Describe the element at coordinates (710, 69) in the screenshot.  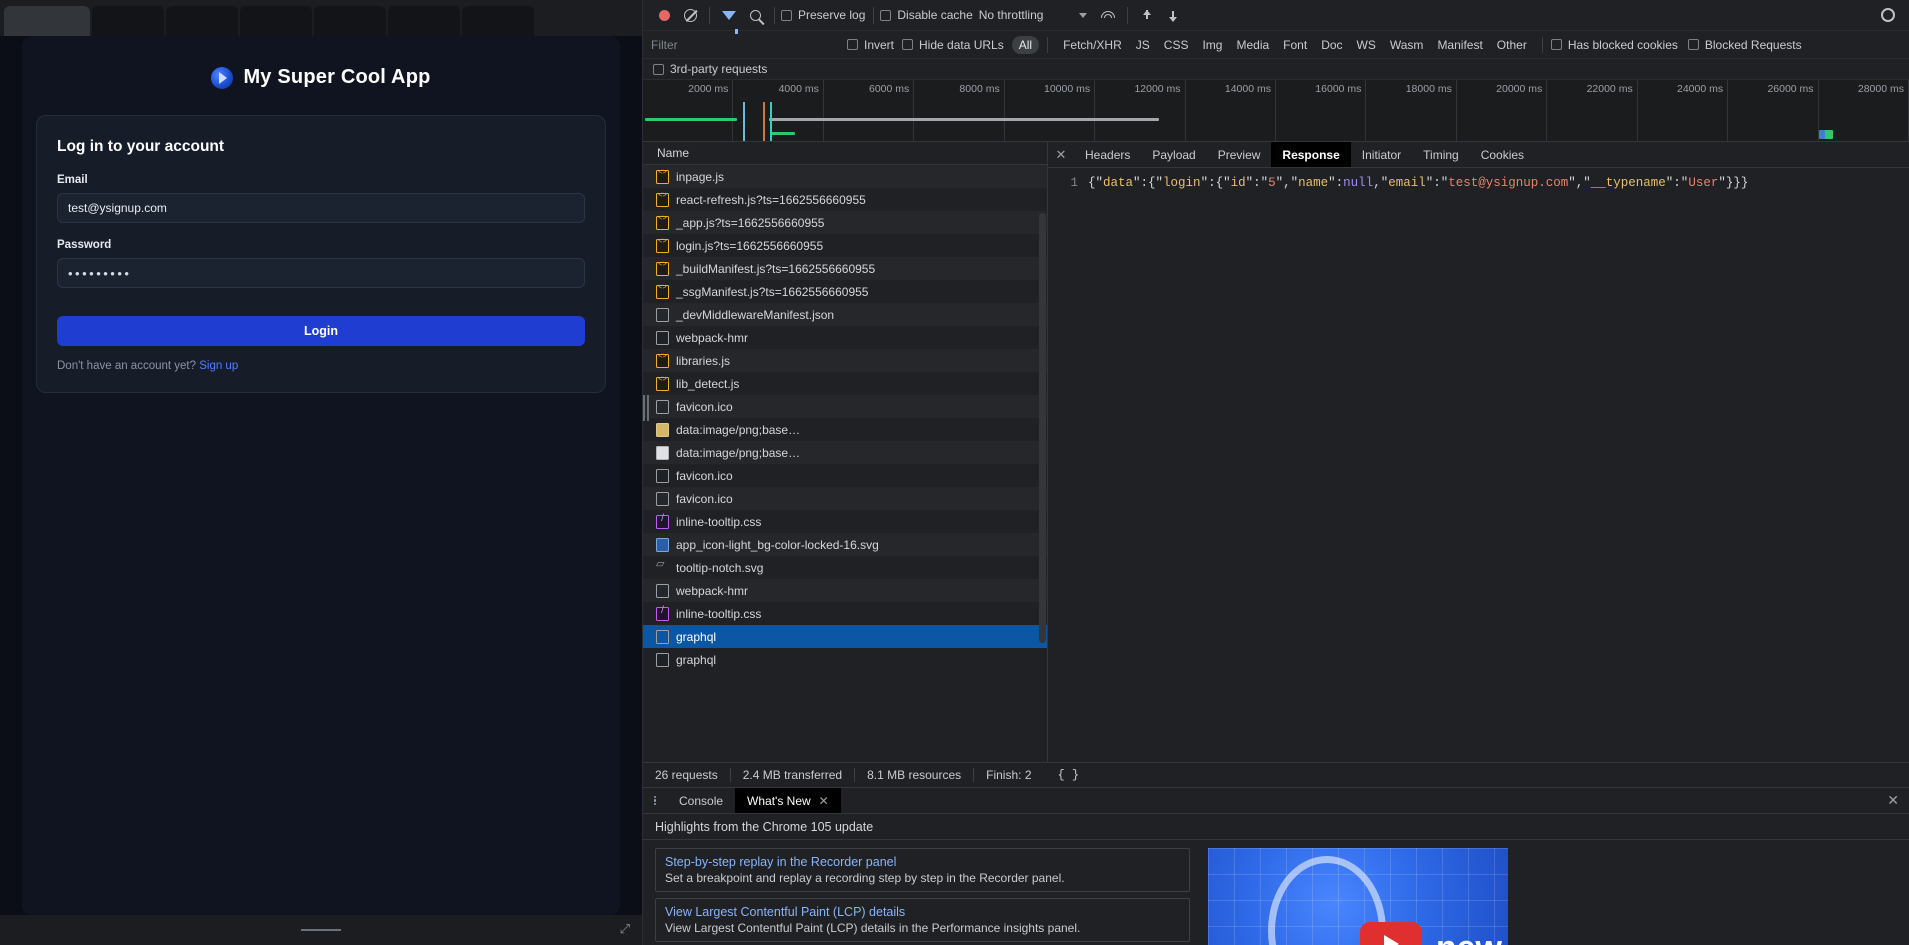
I see `third-party-requests-checkbox: 3rd-party requests` at that location.